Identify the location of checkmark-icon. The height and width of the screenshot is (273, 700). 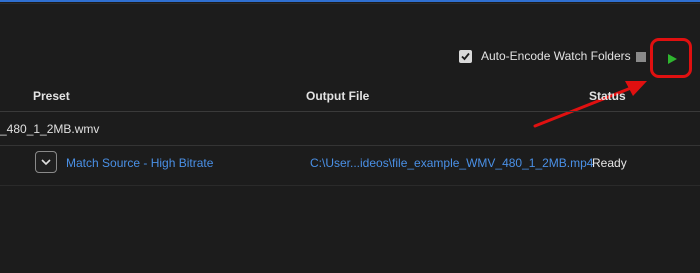
(465, 56).